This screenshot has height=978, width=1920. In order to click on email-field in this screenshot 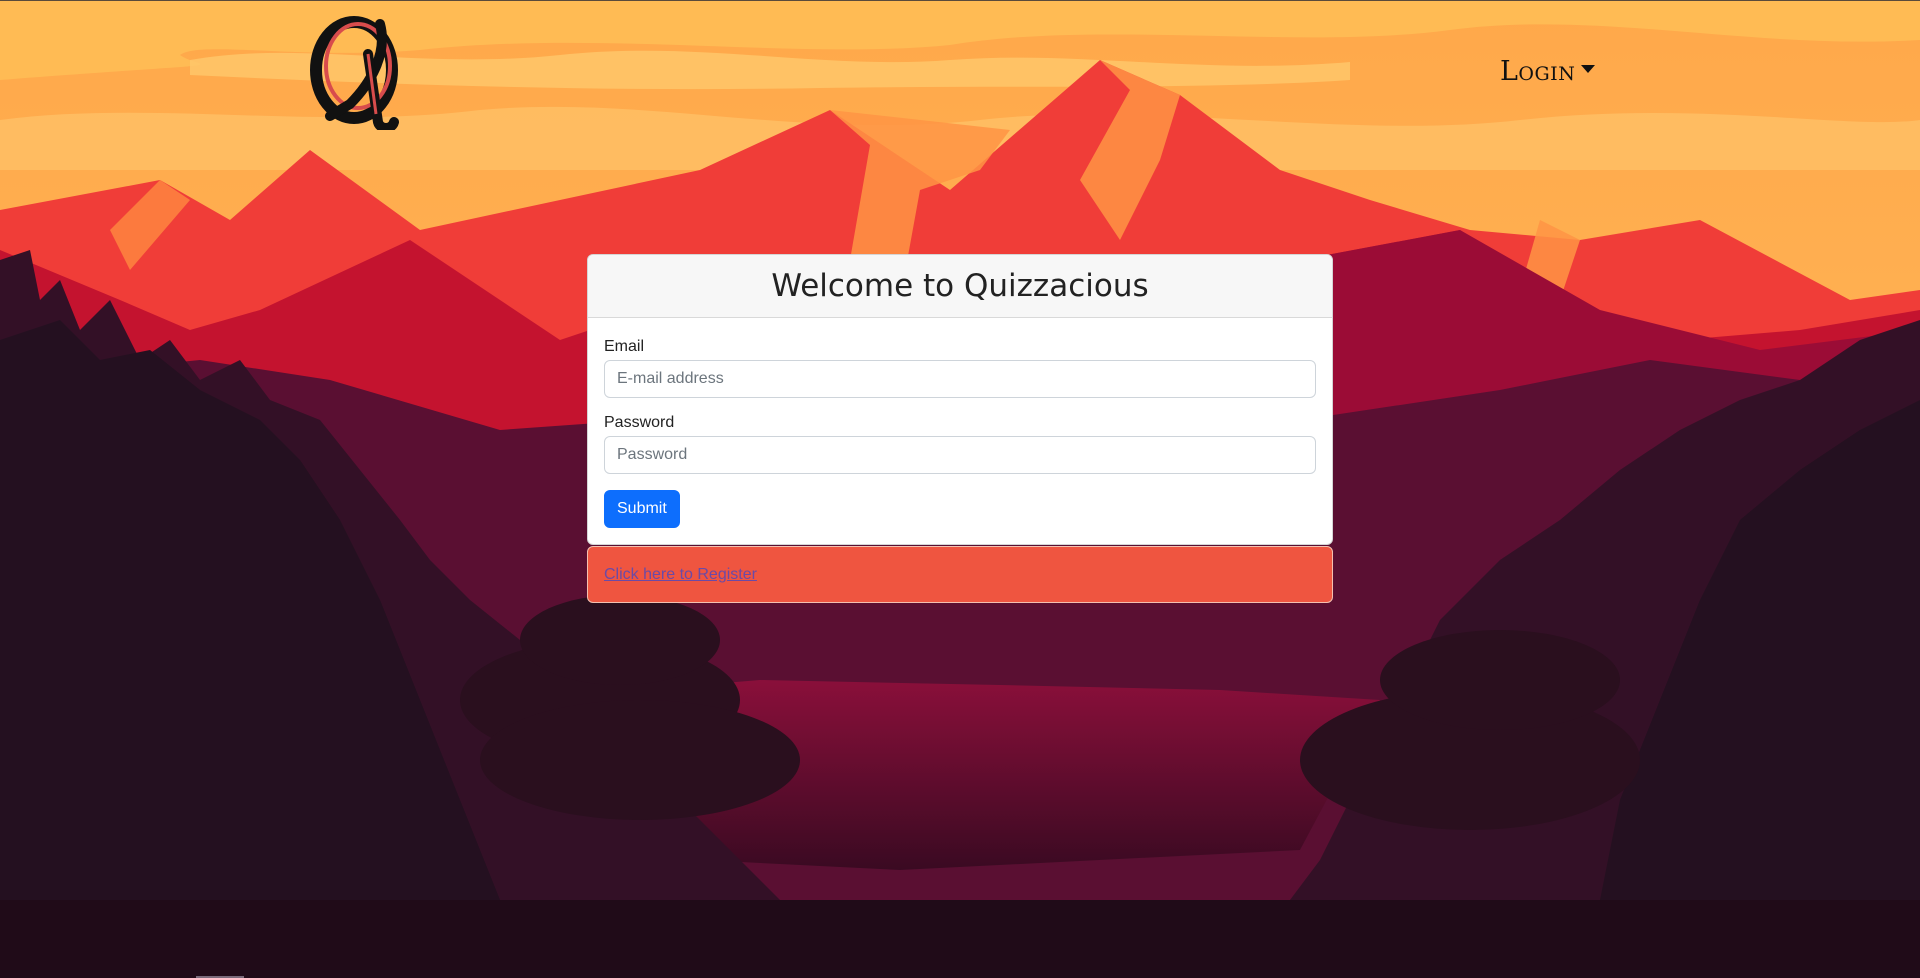, I will do `click(960, 379)`.